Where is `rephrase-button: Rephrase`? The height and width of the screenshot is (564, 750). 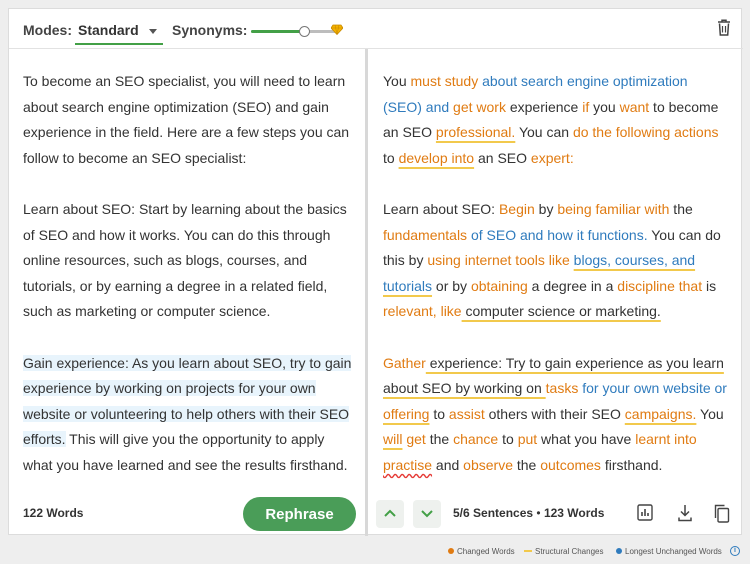 rephrase-button: Rephrase is located at coordinates (299, 514).